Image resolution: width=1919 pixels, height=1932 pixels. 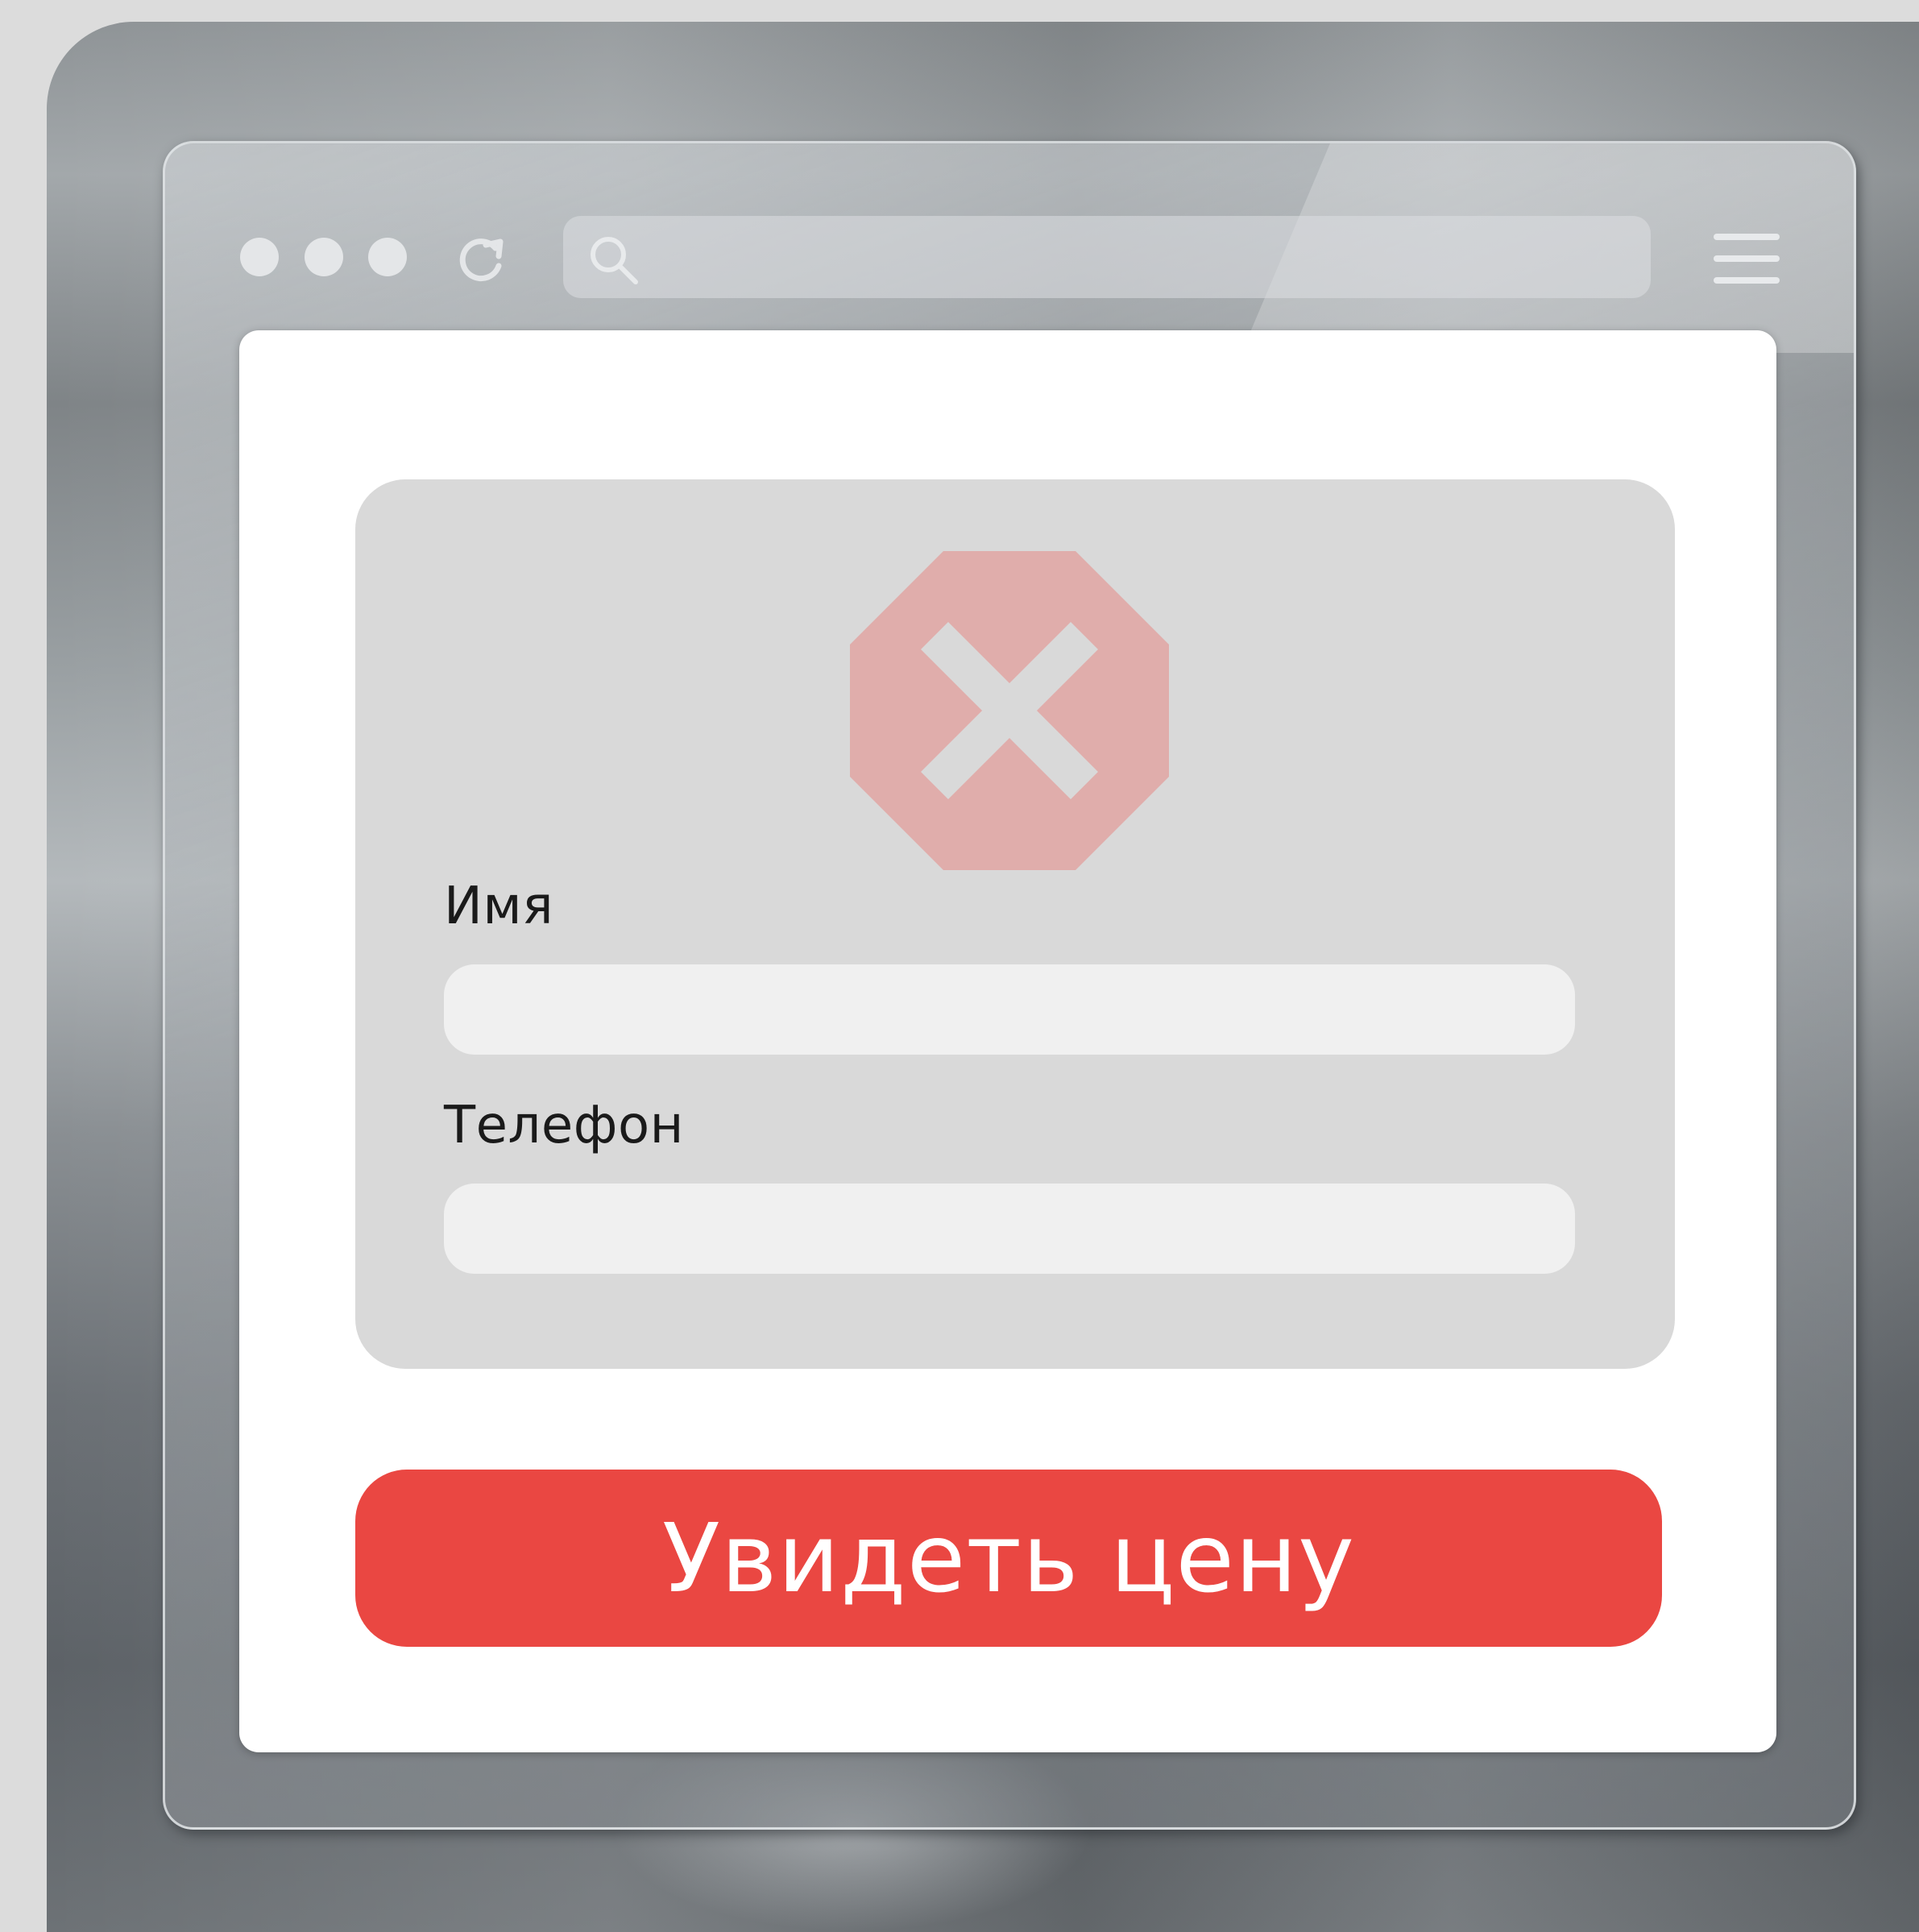 I want to click on reload-icon, so click(x=482, y=258).